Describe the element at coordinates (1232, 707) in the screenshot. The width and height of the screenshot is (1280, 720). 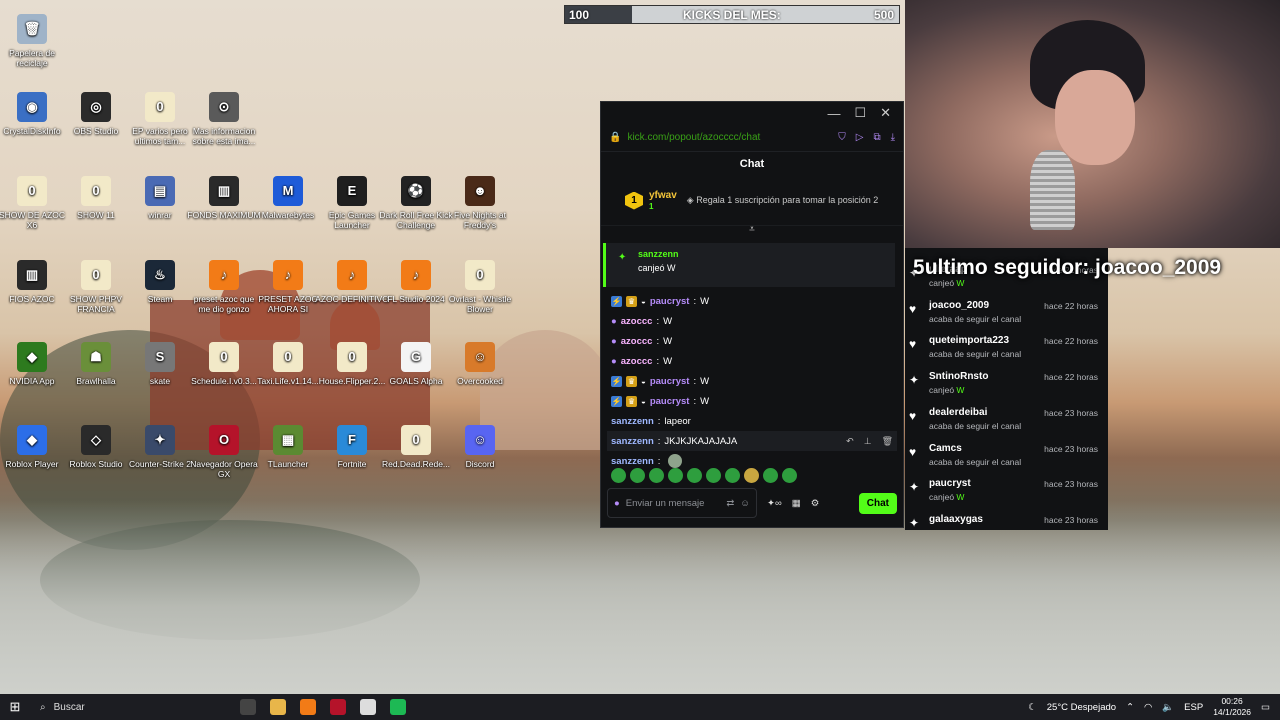
I see `clock: 00:26 14/1/2026` at that location.